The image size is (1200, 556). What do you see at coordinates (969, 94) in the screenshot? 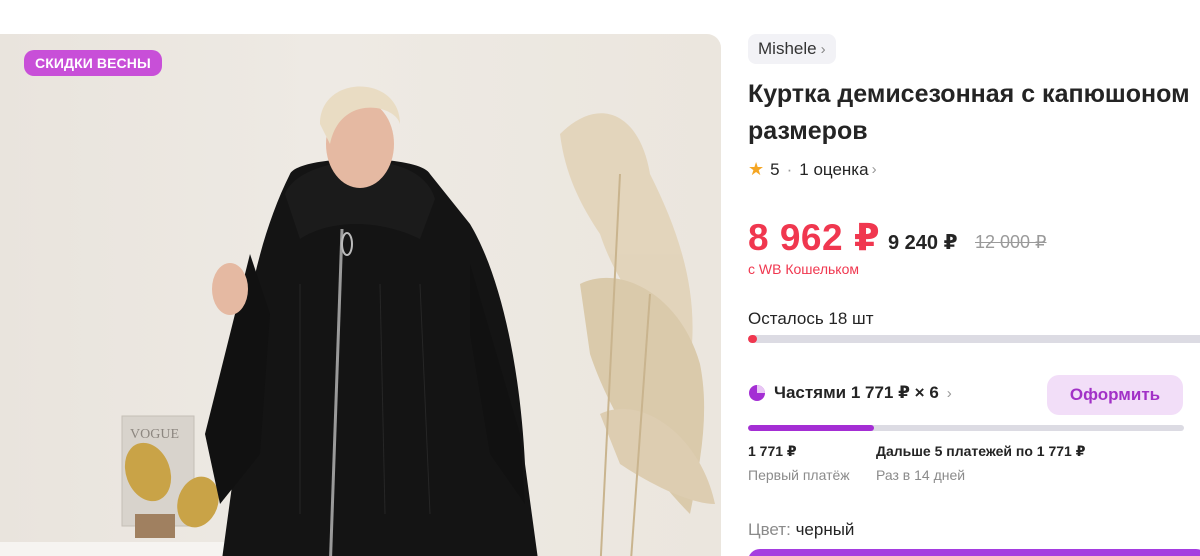
I see `product-title-line: Куртка демисезонная с капюшоном` at bounding box center [969, 94].